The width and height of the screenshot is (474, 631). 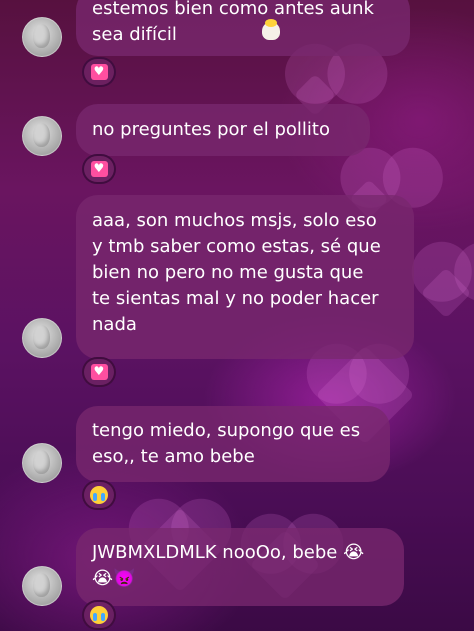 What do you see at coordinates (211, 129) in the screenshot?
I see `message-text: no preguntes por el pollito` at bounding box center [211, 129].